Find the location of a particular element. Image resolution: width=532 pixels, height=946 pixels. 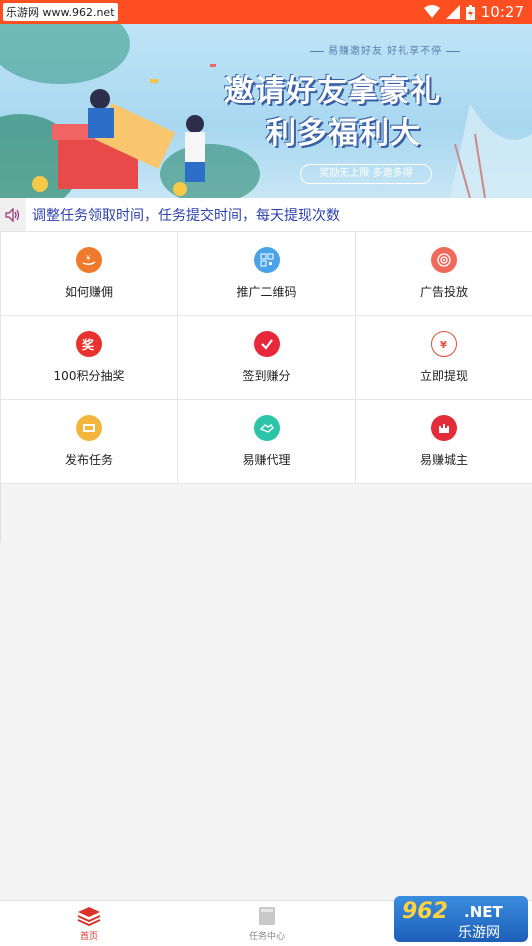

tab-label: 首页 is located at coordinates (88, 936).